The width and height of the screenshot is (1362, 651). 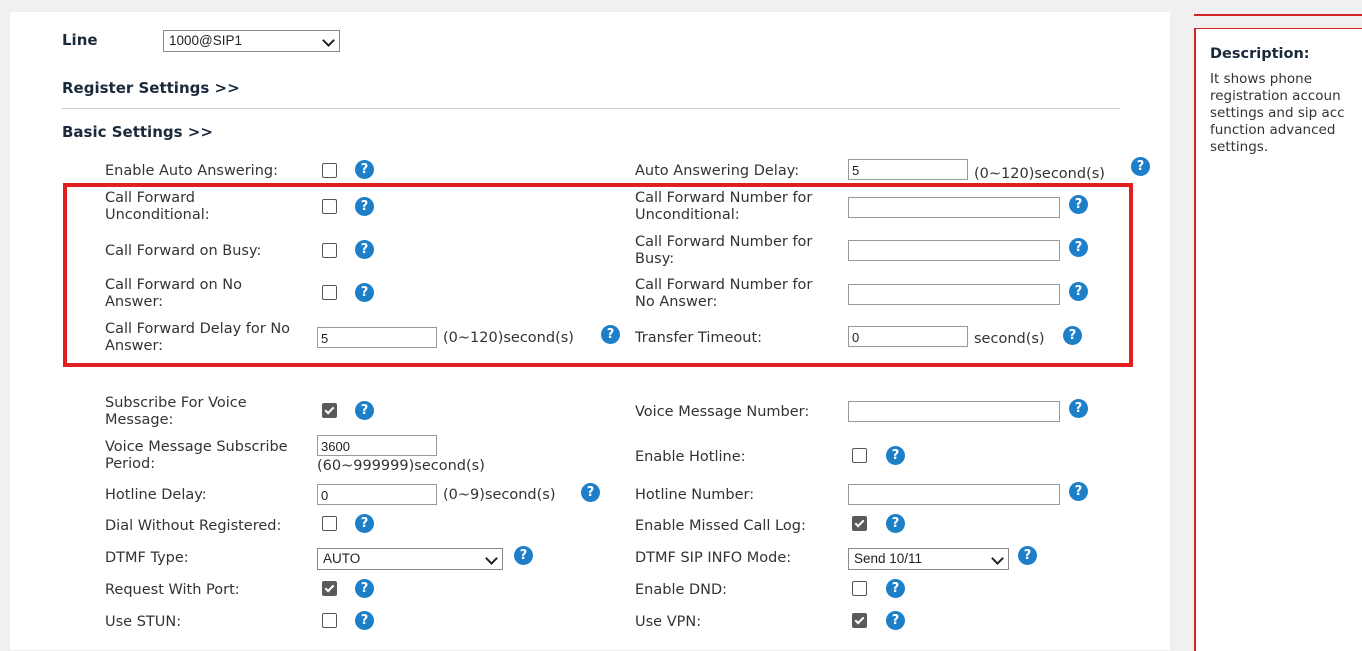 What do you see at coordinates (1039, 174) in the screenshot?
I see `auto-answer-delay-unit: (0~120)second(s)` at bounding box center [1039, 174].